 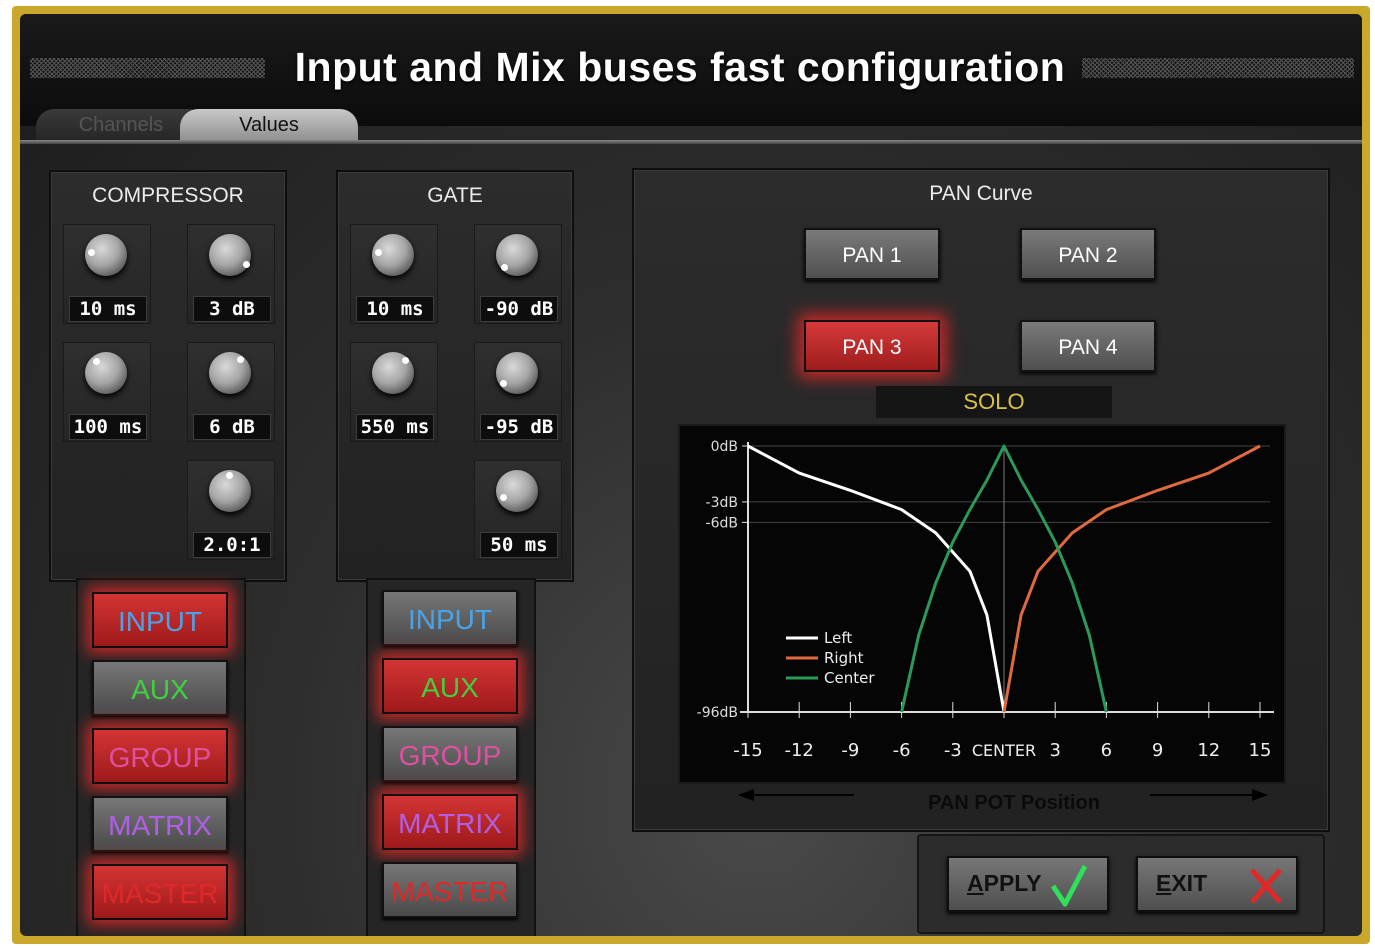 What do you see at coordinates (450, 754) in the screenshot?
I see `gate-group-button: GROUP` at bounding box center [450, 754].